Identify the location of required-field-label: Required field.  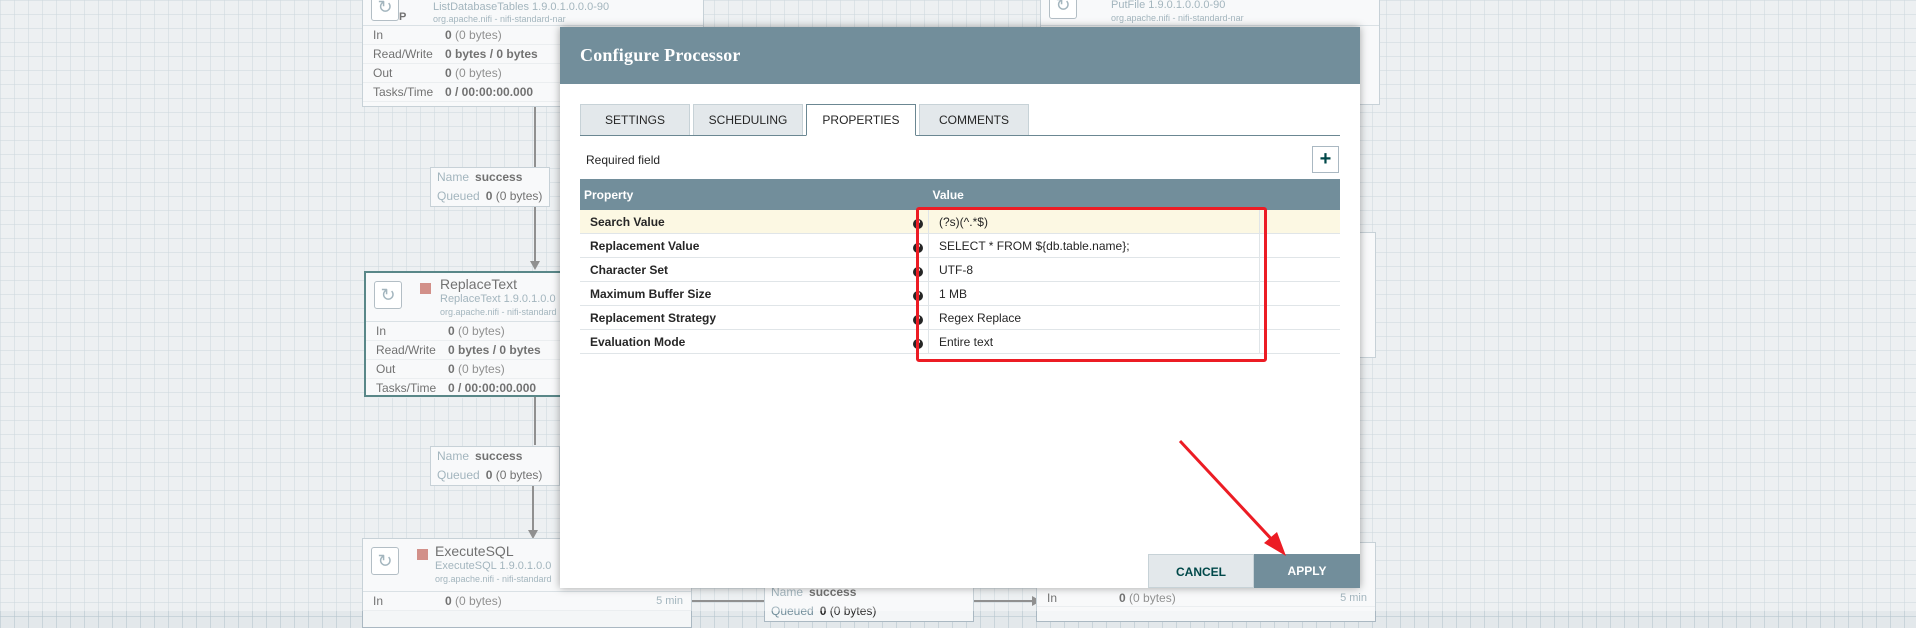
(623, 160).